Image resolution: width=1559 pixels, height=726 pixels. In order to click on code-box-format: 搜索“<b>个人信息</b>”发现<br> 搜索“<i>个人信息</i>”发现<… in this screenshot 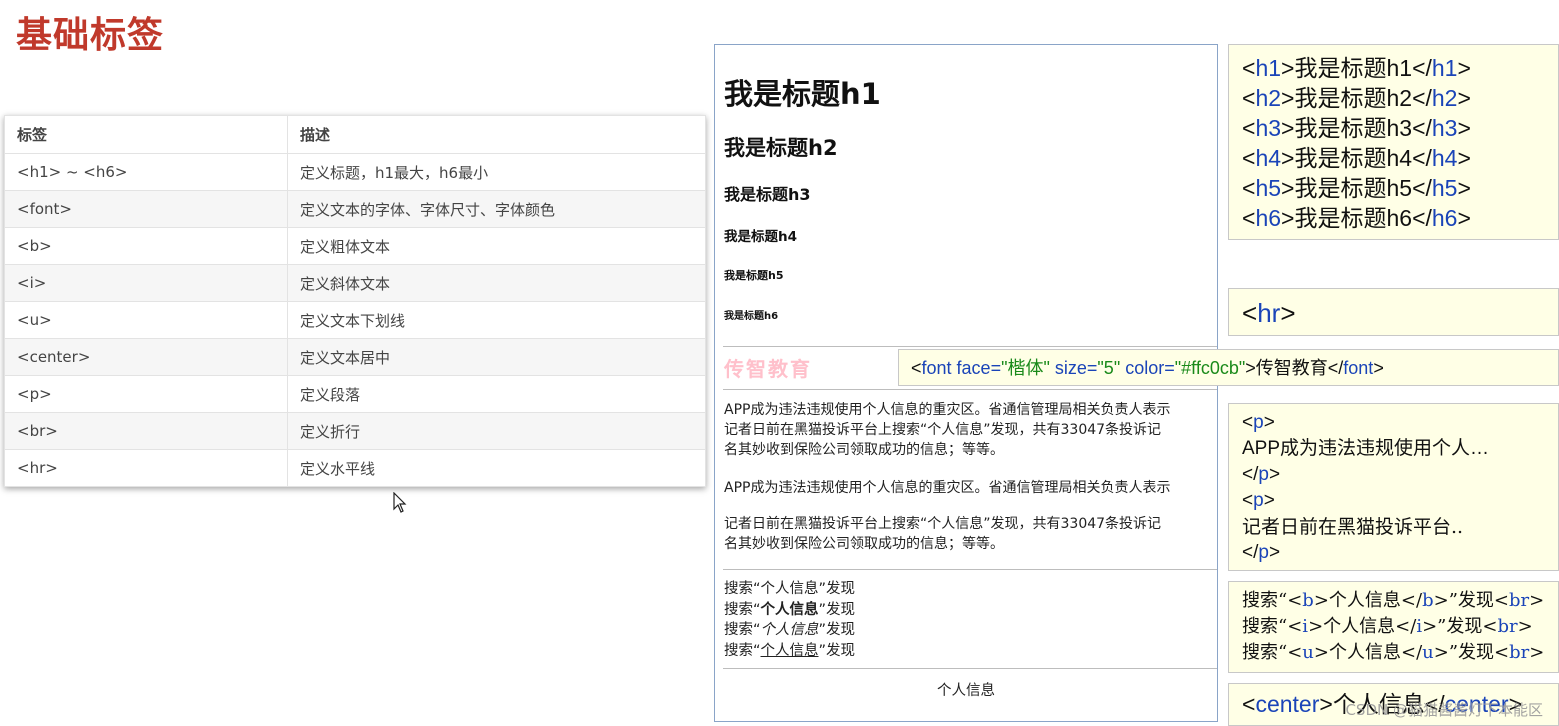, I will do `click(1393, 627)`.